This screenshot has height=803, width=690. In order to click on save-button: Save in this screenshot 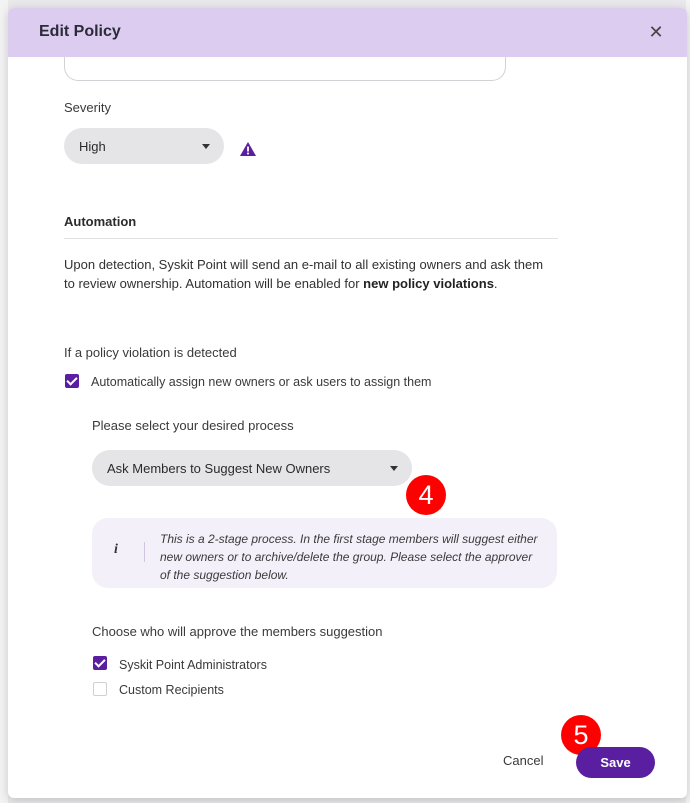, I will do `click(615, 762)`.